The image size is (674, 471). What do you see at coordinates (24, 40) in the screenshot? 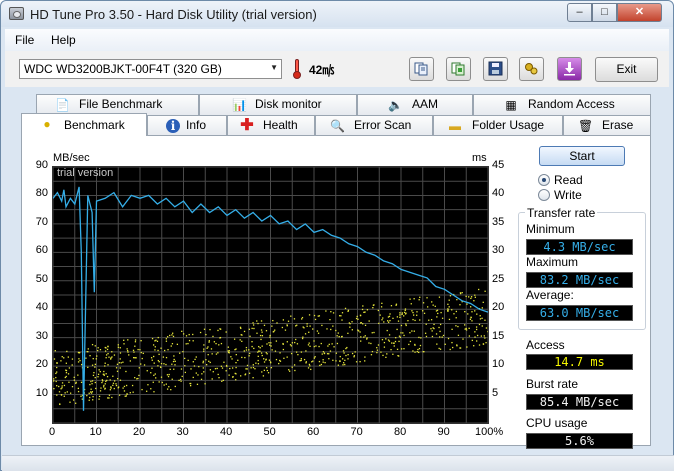
I see `menu-file: File` at bounding box center [24, 40].